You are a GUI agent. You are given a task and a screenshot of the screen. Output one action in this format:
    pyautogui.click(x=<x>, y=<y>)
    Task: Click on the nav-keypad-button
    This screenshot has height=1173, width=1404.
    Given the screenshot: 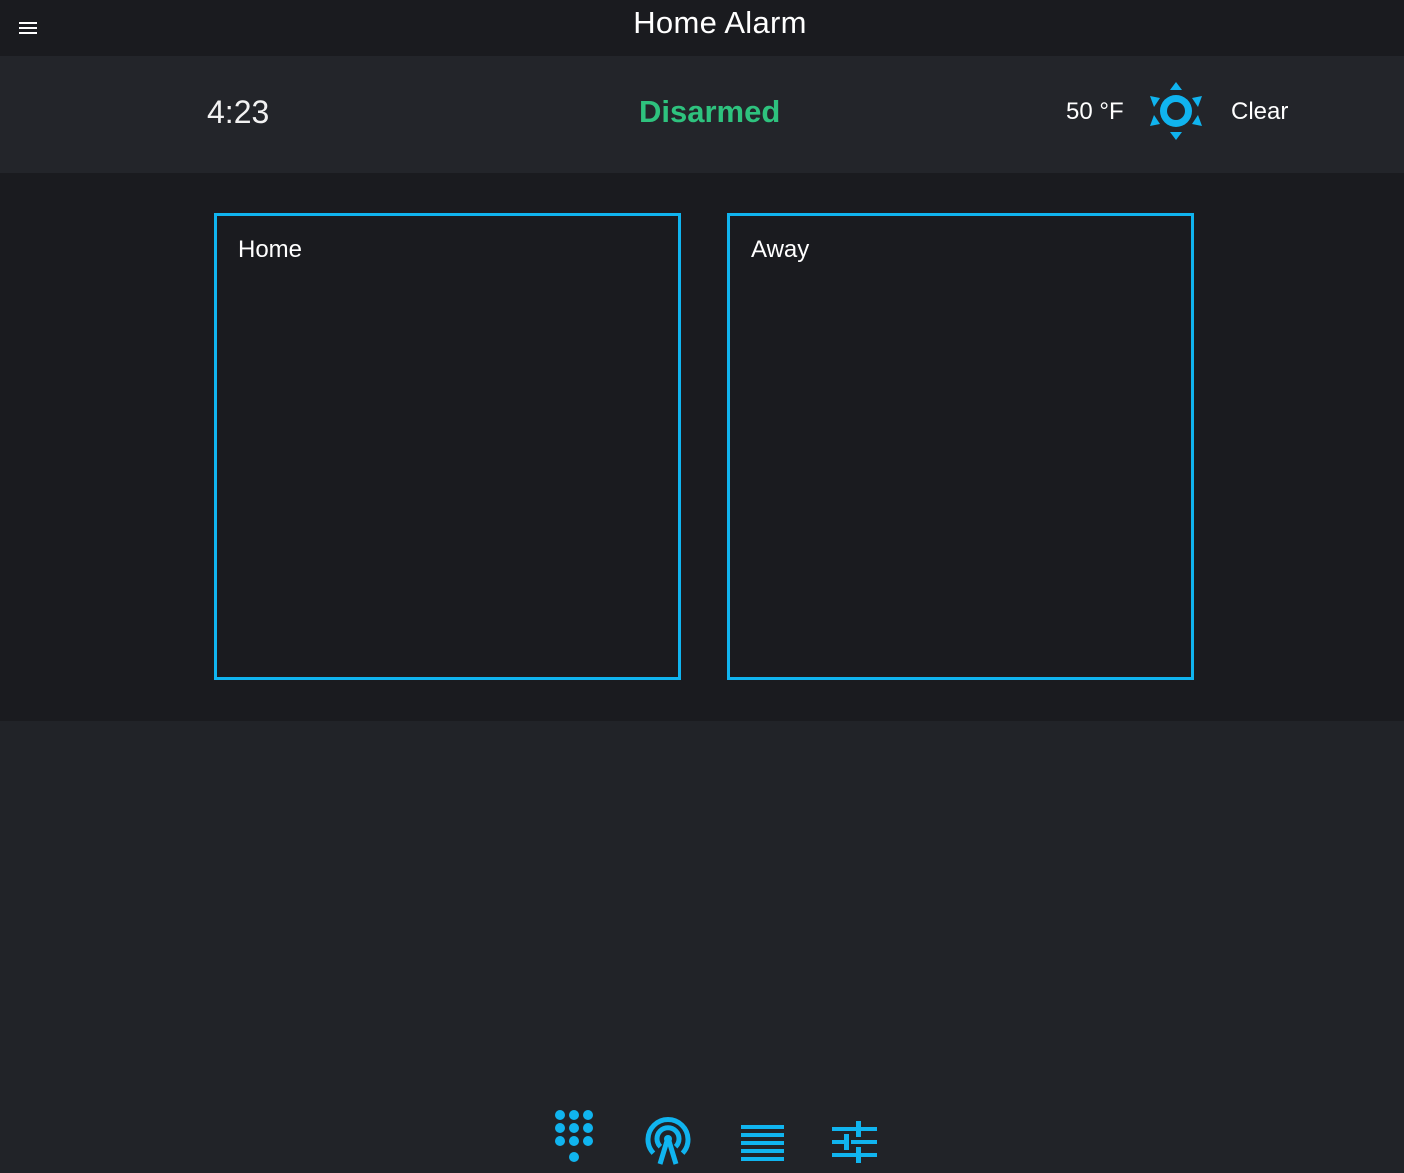 What is the action you would take?
    pyautogui.click(x=575, y=1136)
    